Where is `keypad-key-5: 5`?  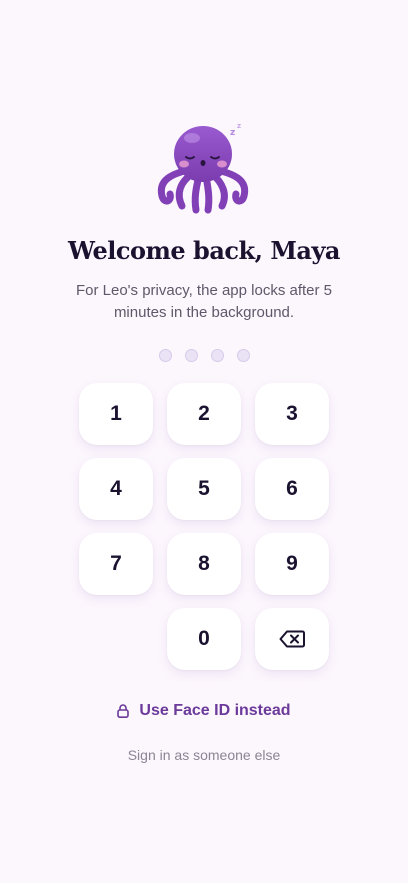 keypad-key-5: 5 is located at coordinates (204, 489).